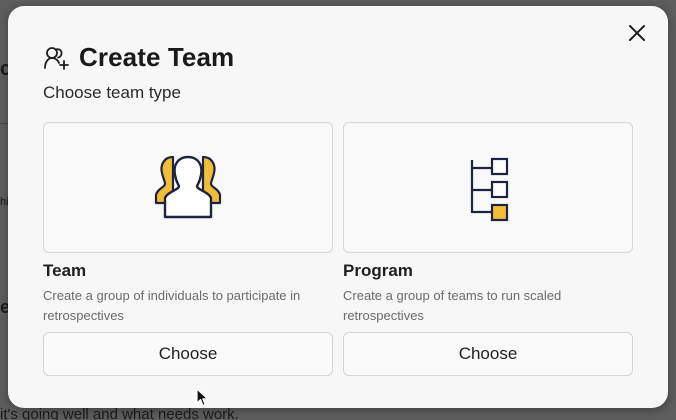 Image resolution: width=676 pixels, height=420 pixels. What do you see at coordinates (202, 397) in the screenshot?
I see `mouse-cursor-icon` at bounding box center [202, 397].